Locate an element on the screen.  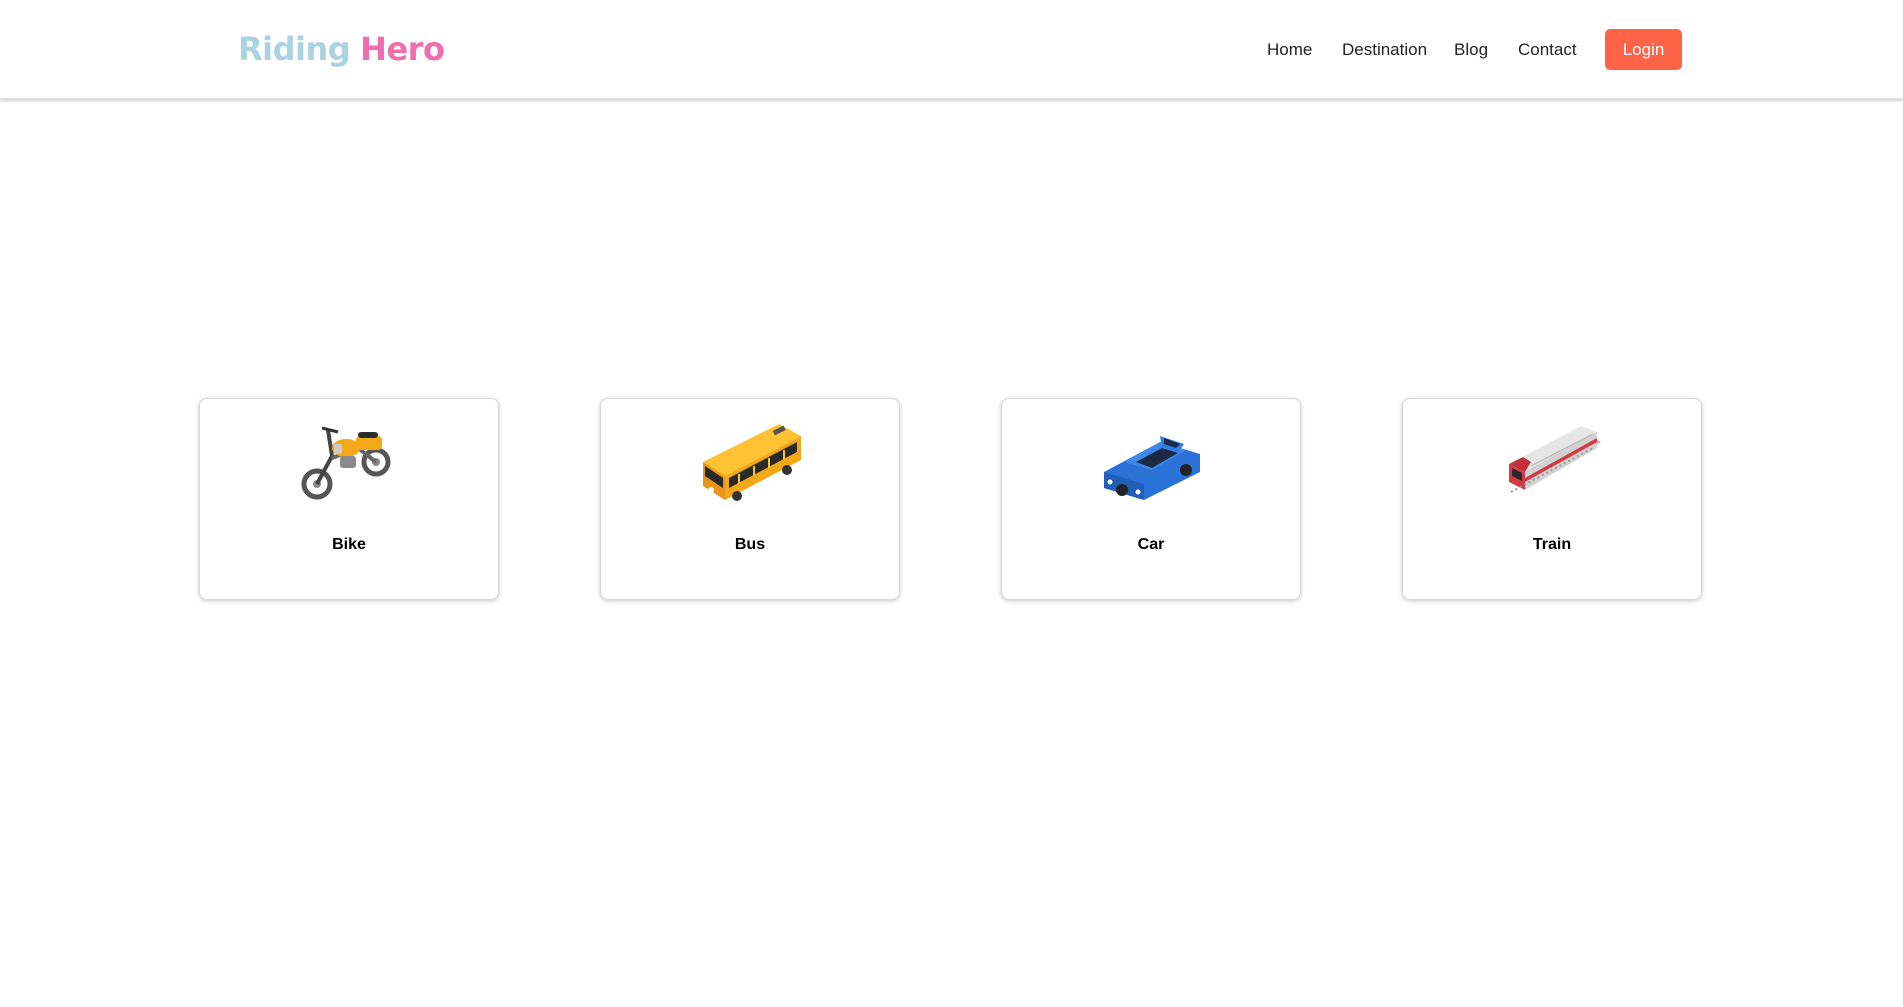
motorcycle-icon is located at coordinates (350, 460).